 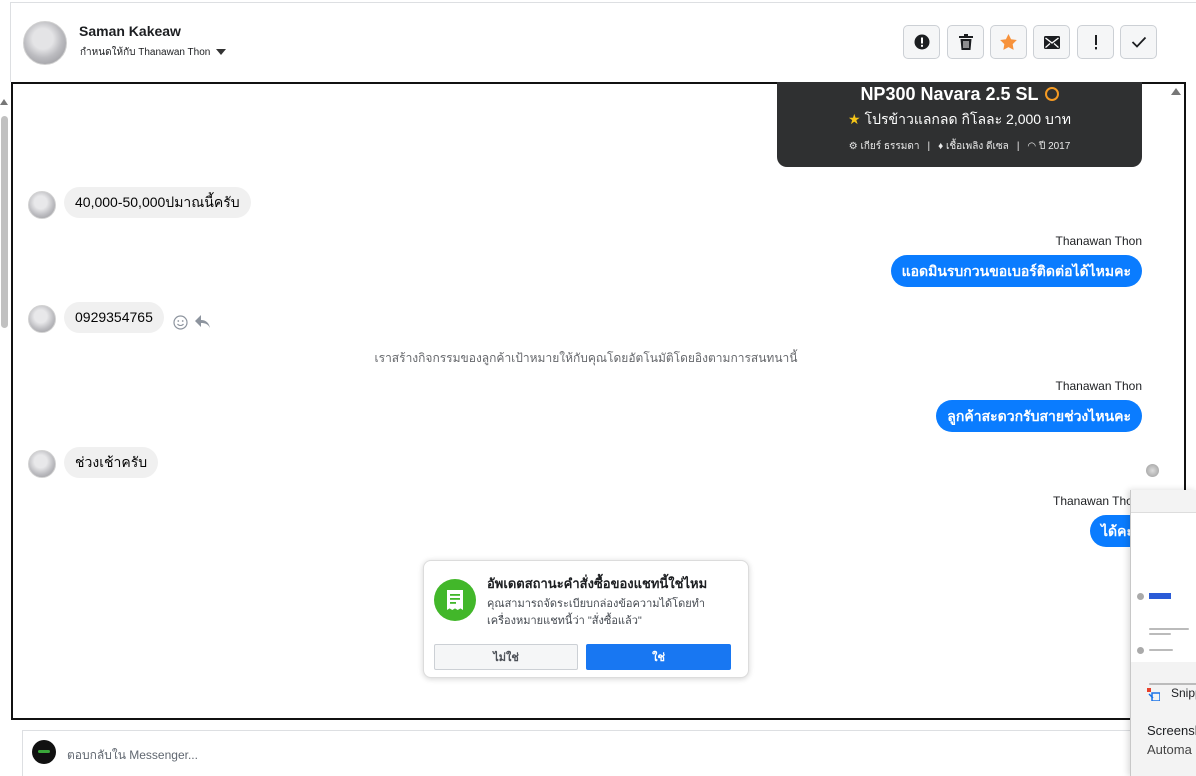 I want to click on incoming-message: ช่วงเช้าครับ, so click(x=111, y=462).